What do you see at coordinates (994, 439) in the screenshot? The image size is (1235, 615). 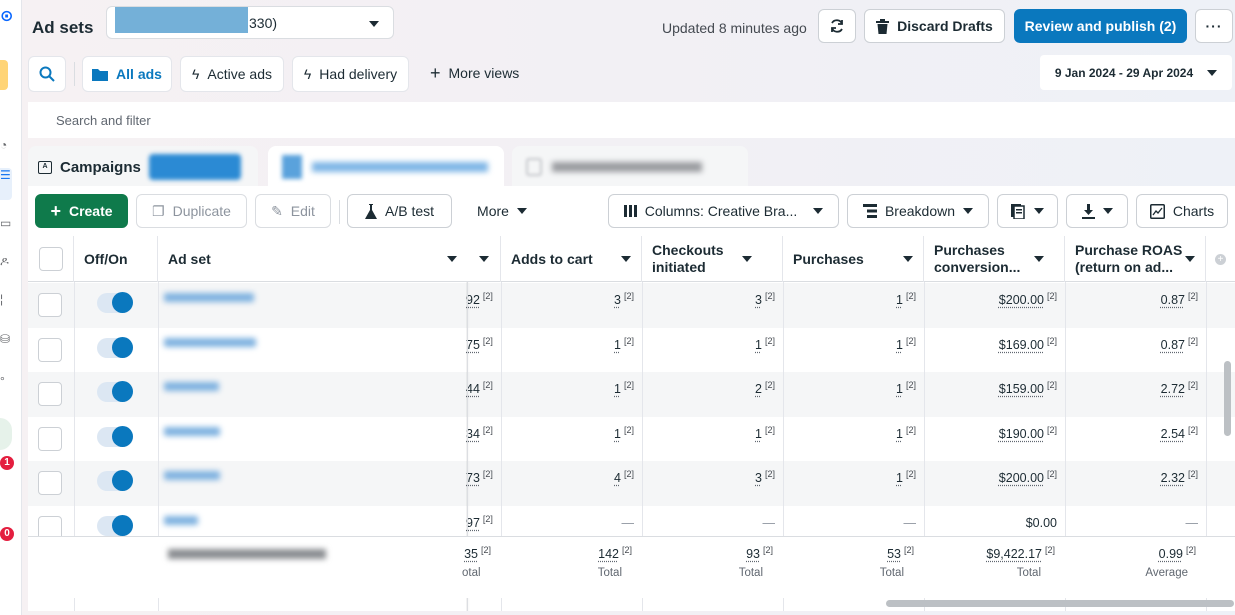 I see `cell-conversion-value: $190.00 [2]` at bounding box center [994, 439].